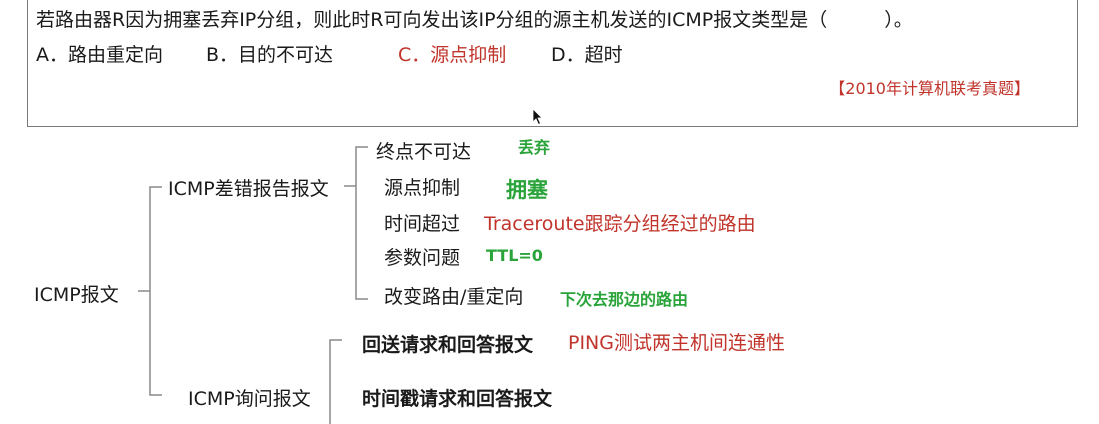 The image size is (1099, 424). I want to click on error-item-parameter-problem: 参数问题, so click(422, 258).